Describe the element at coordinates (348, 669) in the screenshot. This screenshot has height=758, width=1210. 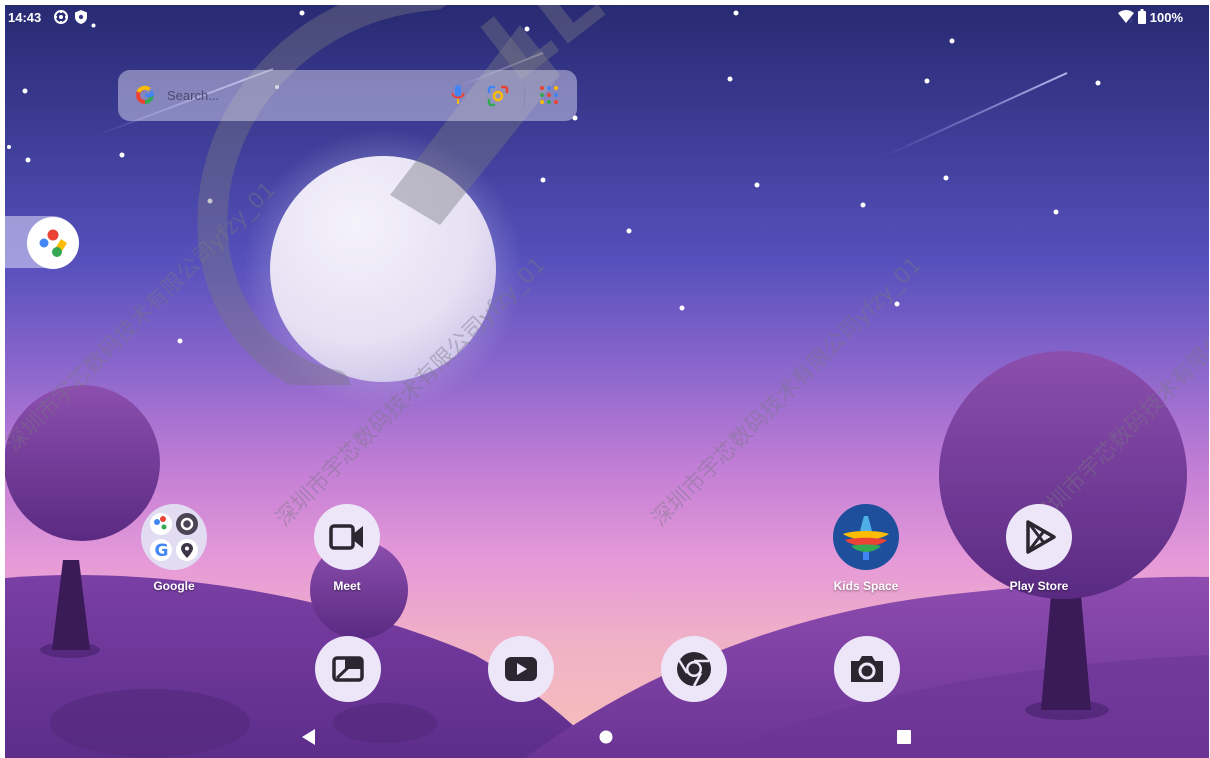
I see `gallery-icon` at that location.